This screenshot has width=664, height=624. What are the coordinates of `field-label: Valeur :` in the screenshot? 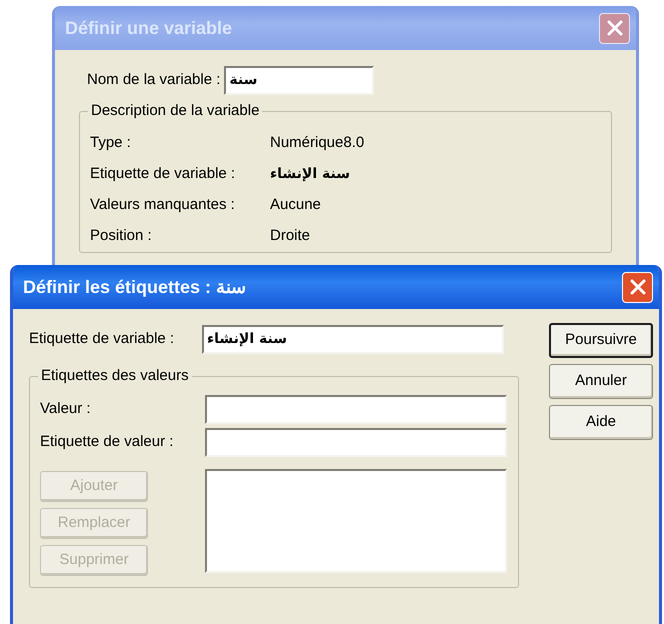 It's located at (66, 409).